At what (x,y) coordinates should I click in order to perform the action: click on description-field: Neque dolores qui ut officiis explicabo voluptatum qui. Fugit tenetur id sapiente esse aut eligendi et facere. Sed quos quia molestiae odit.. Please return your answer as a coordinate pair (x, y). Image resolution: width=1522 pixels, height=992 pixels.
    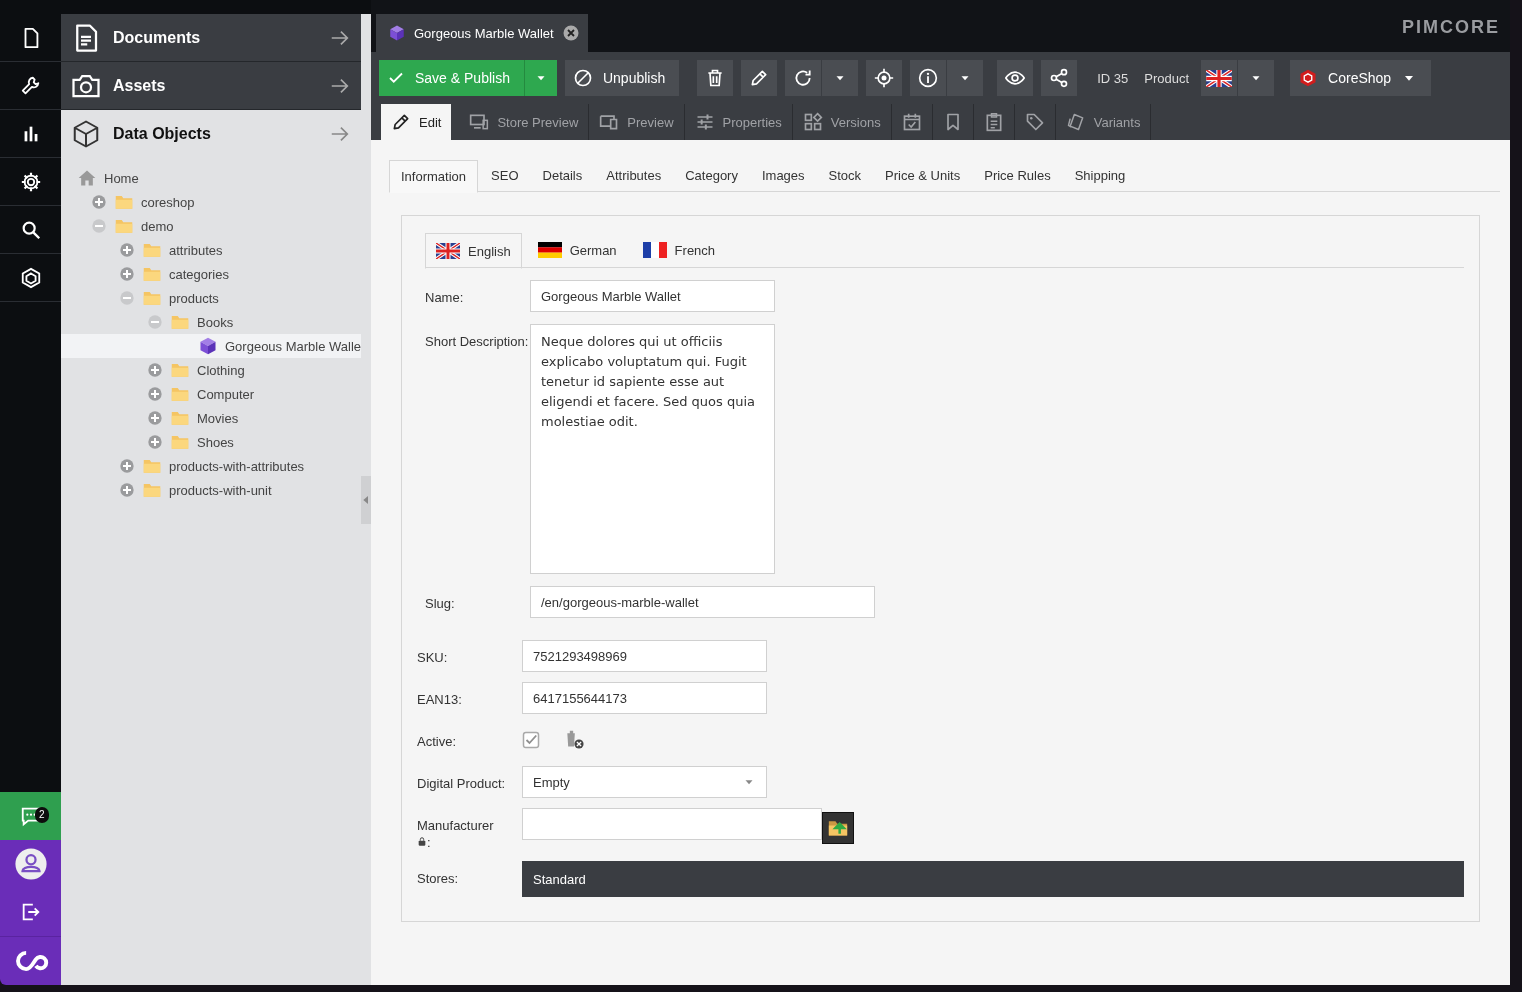
    Looking at the image, I should click on (652, 449).